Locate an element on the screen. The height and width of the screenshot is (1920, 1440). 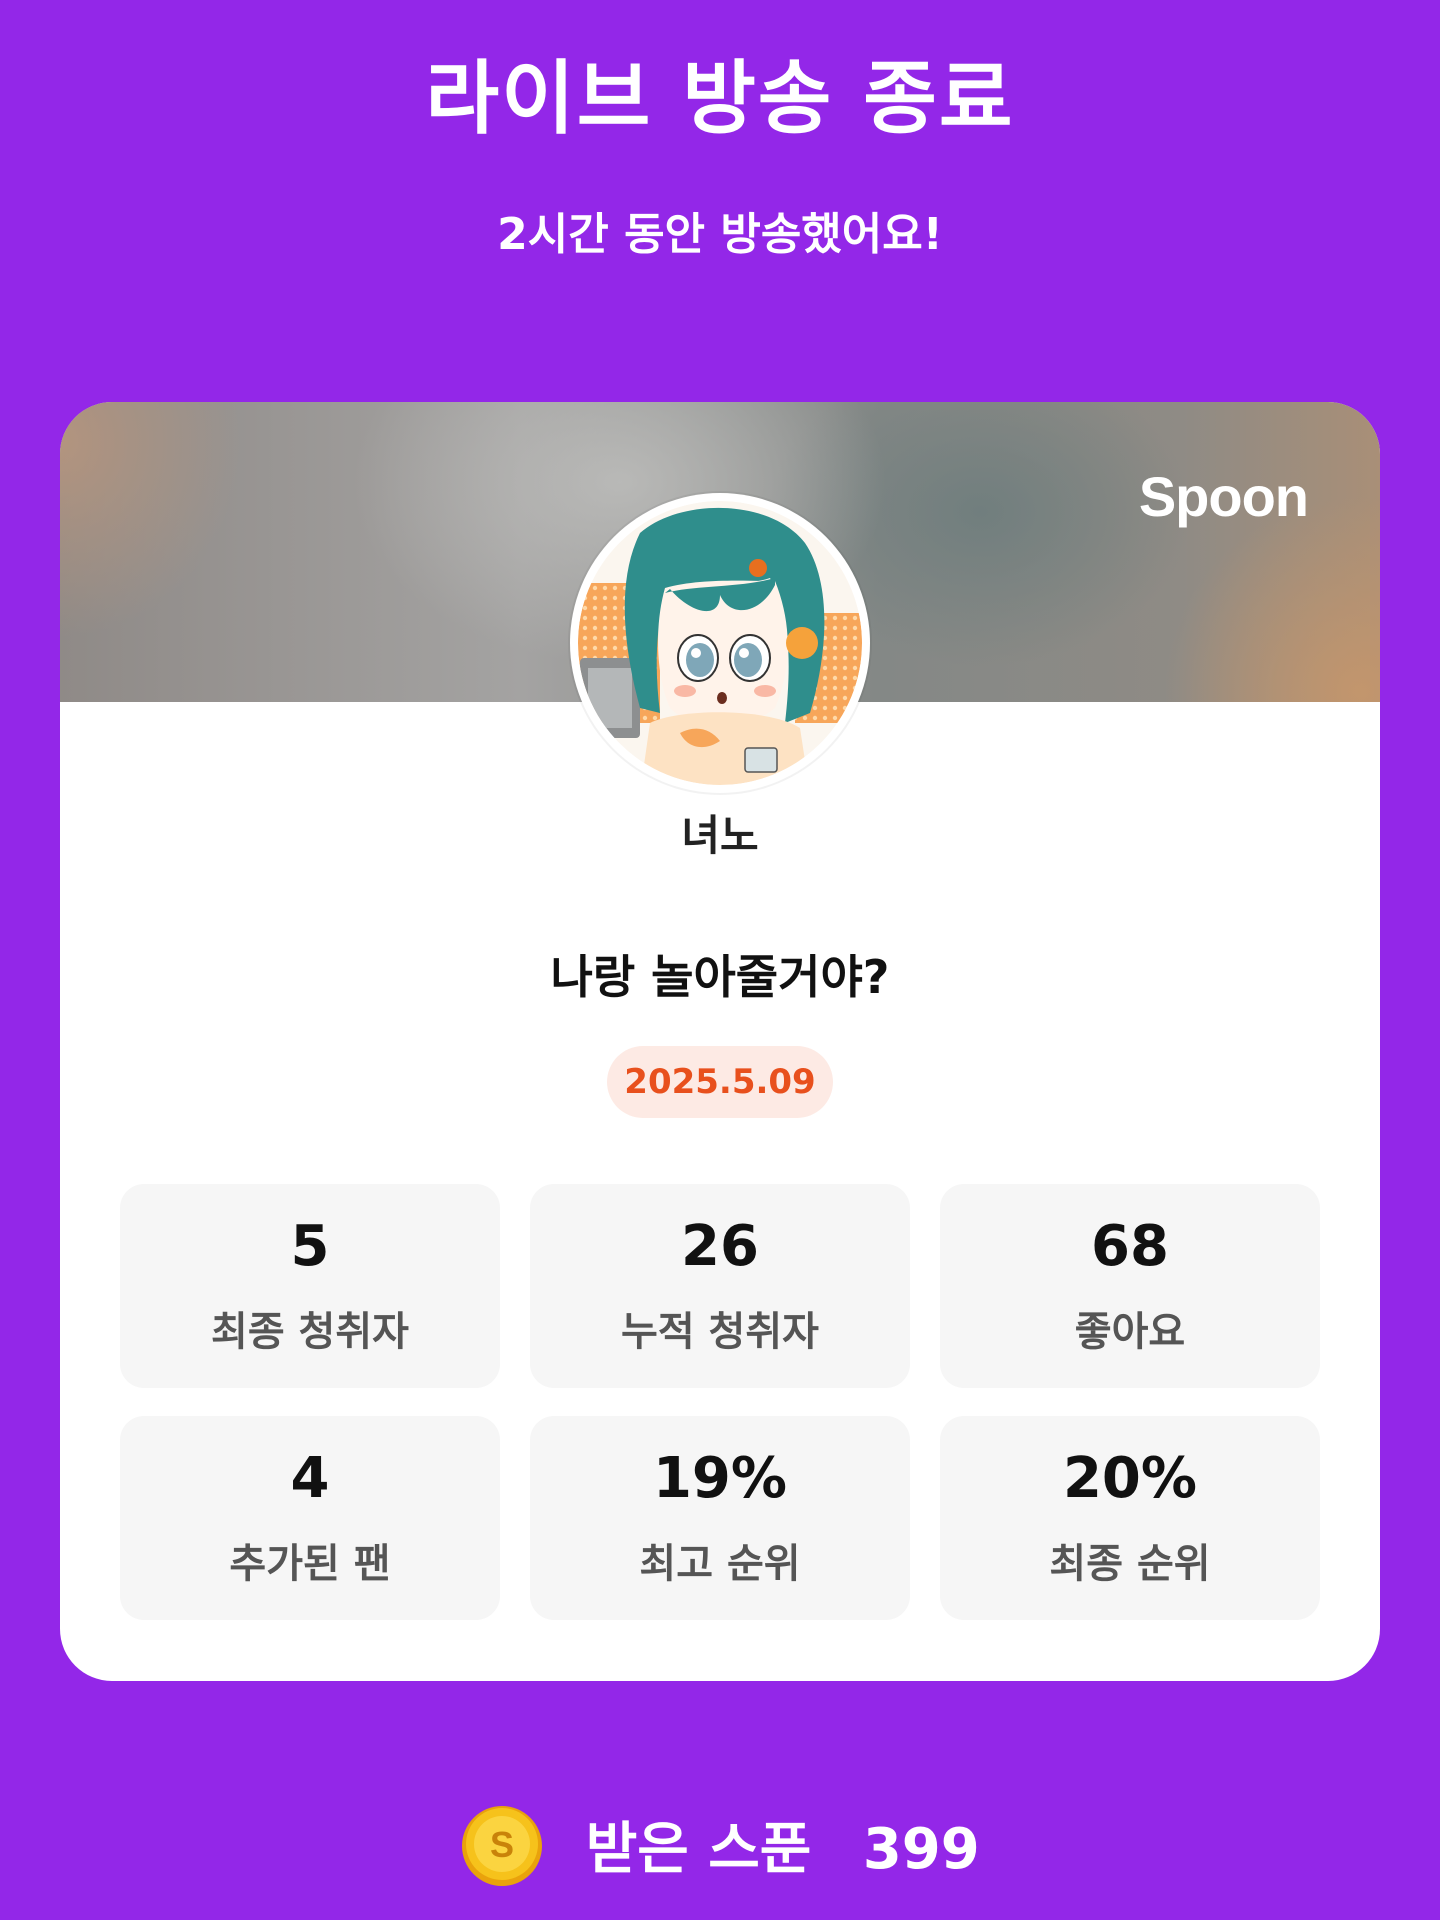
stat-final-listeners: 5 최종 청취자 is located at coordinates (310, 1286).